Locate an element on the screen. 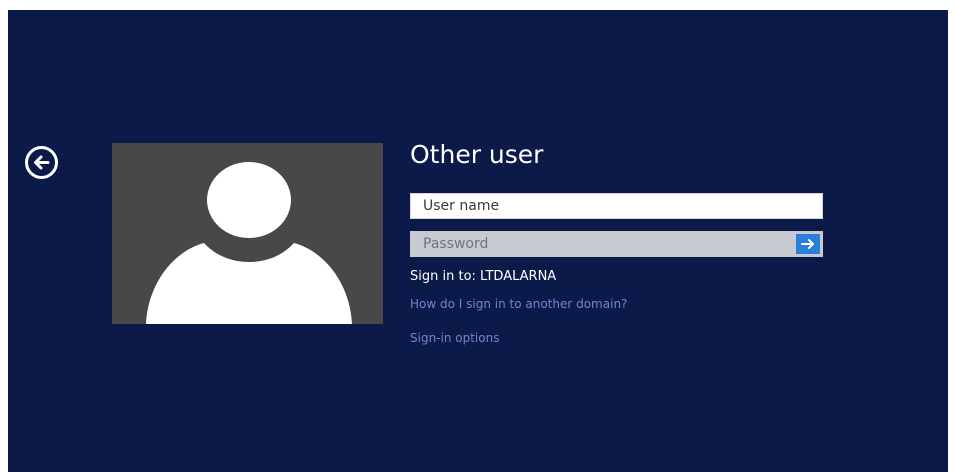 This screenshot has height=472, width=956. sign-in-domain-label: Sign in to: LTDALARNA is located at coordinates (483, 276).